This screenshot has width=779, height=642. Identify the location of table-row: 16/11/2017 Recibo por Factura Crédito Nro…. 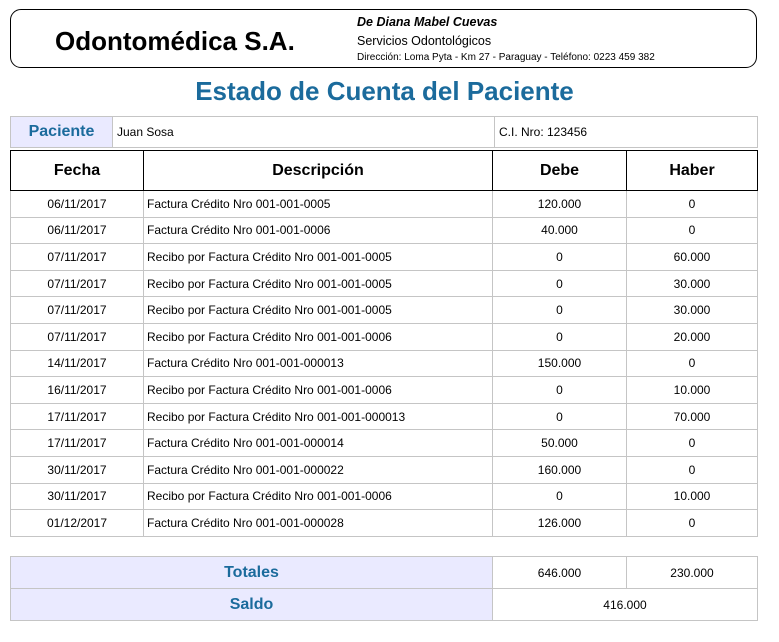
(384, 390).